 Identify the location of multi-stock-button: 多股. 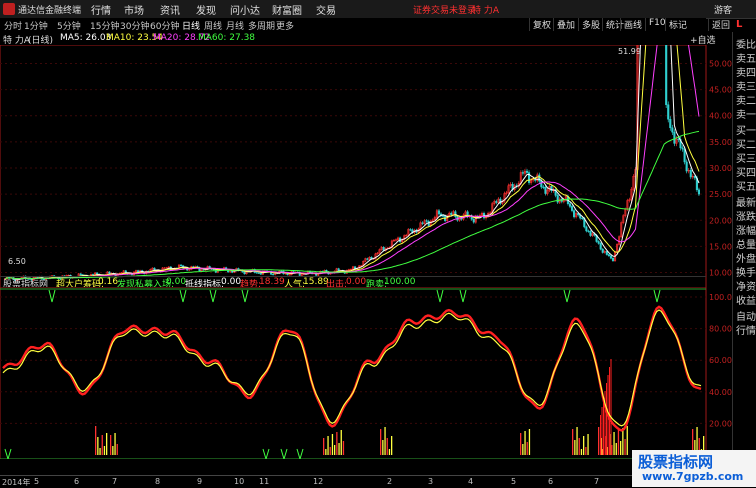
(590, 24).